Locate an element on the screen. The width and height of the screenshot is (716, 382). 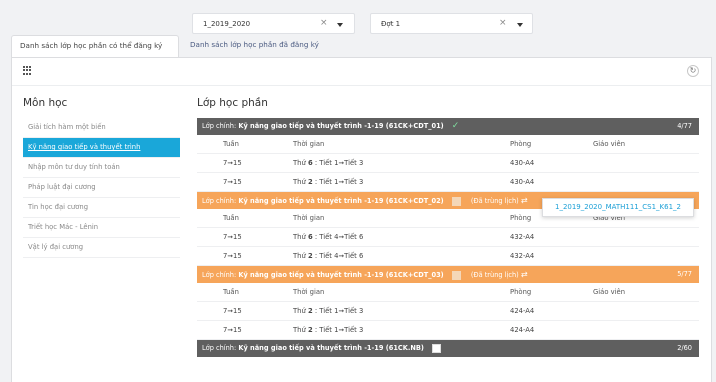
clear-term-icon: × is located at coordinates (503, 23).